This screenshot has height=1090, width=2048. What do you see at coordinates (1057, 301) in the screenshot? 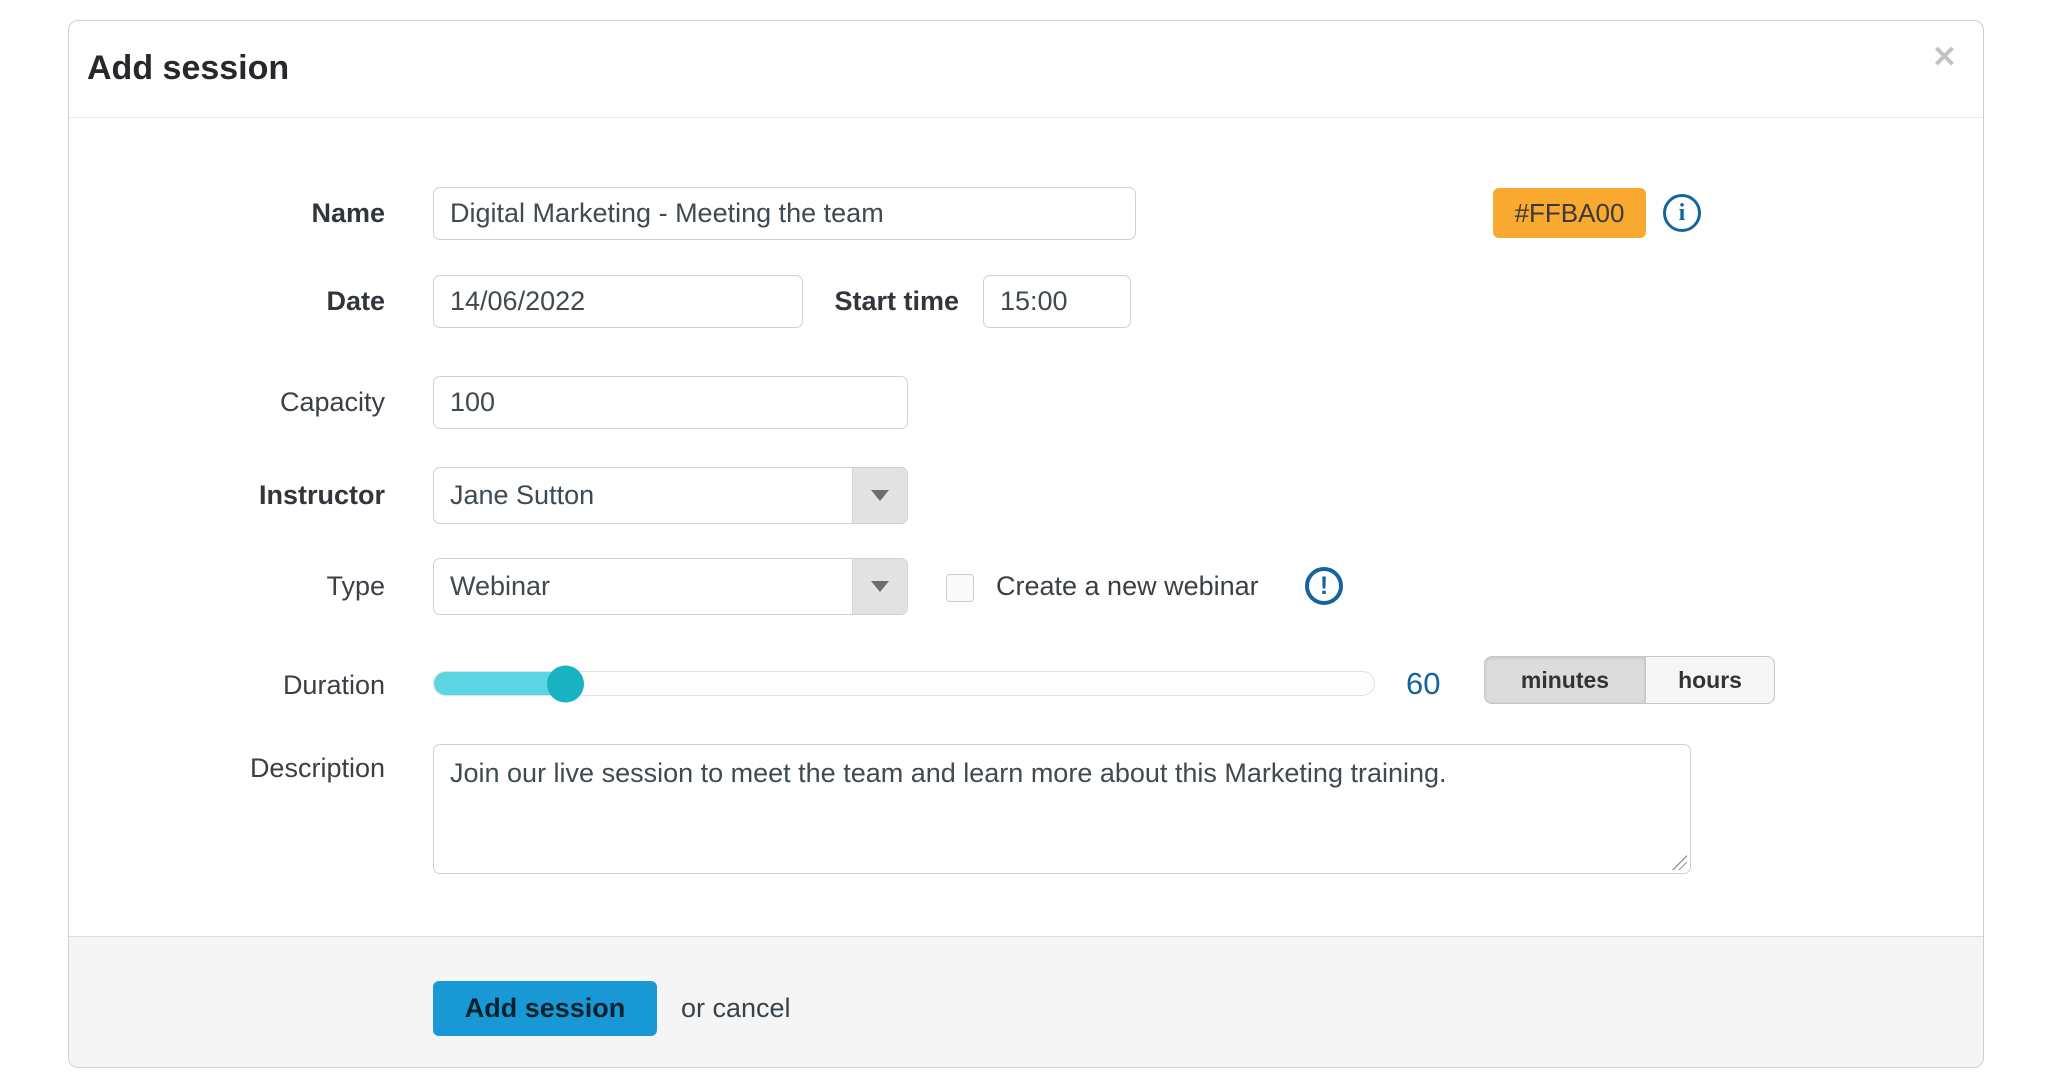
I see `start-time-input` at bounding box center [1057, 301].